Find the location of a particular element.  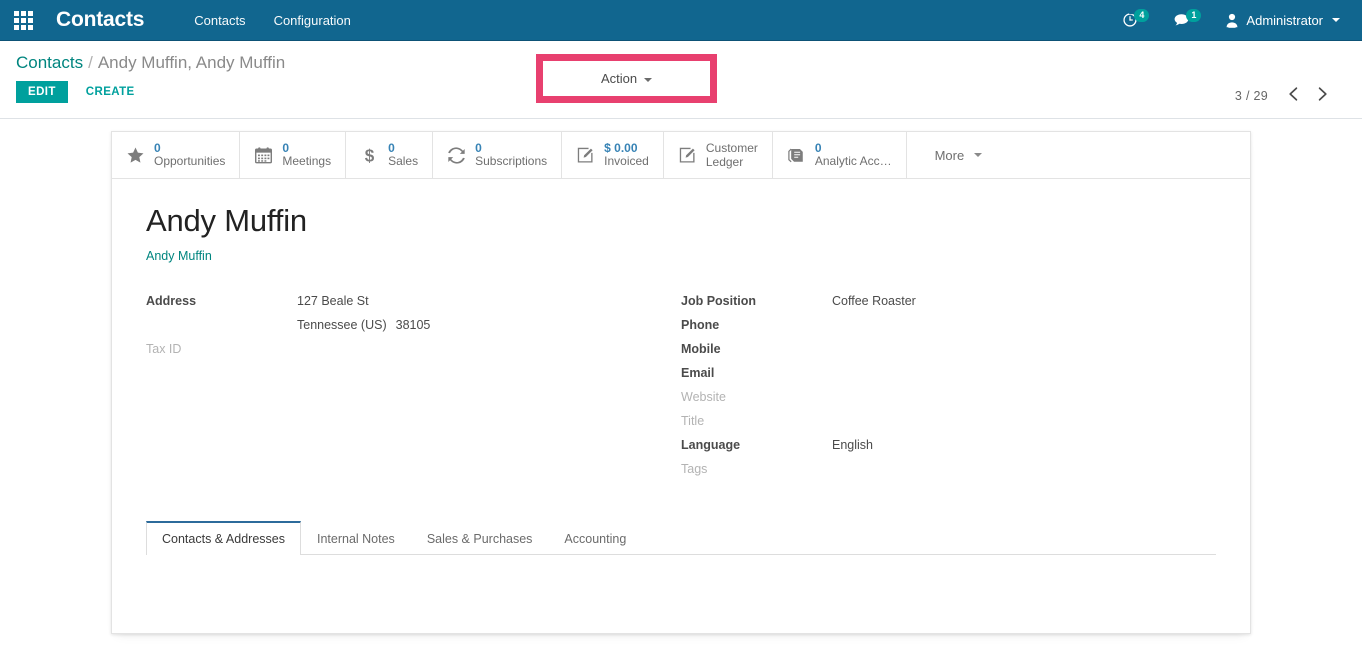

user-avatar-icon is located at coordinates (1232, 20).